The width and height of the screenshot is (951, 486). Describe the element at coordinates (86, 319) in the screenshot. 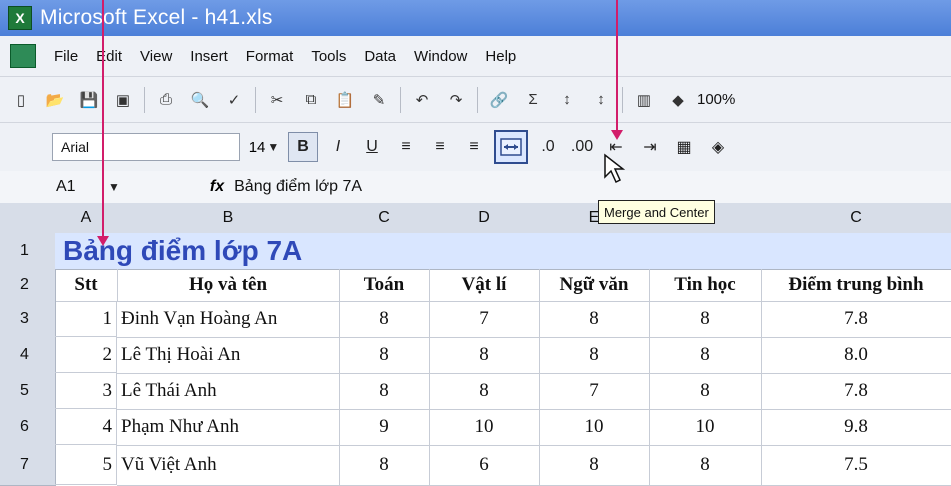

I see `table-cell: 1` at that location.